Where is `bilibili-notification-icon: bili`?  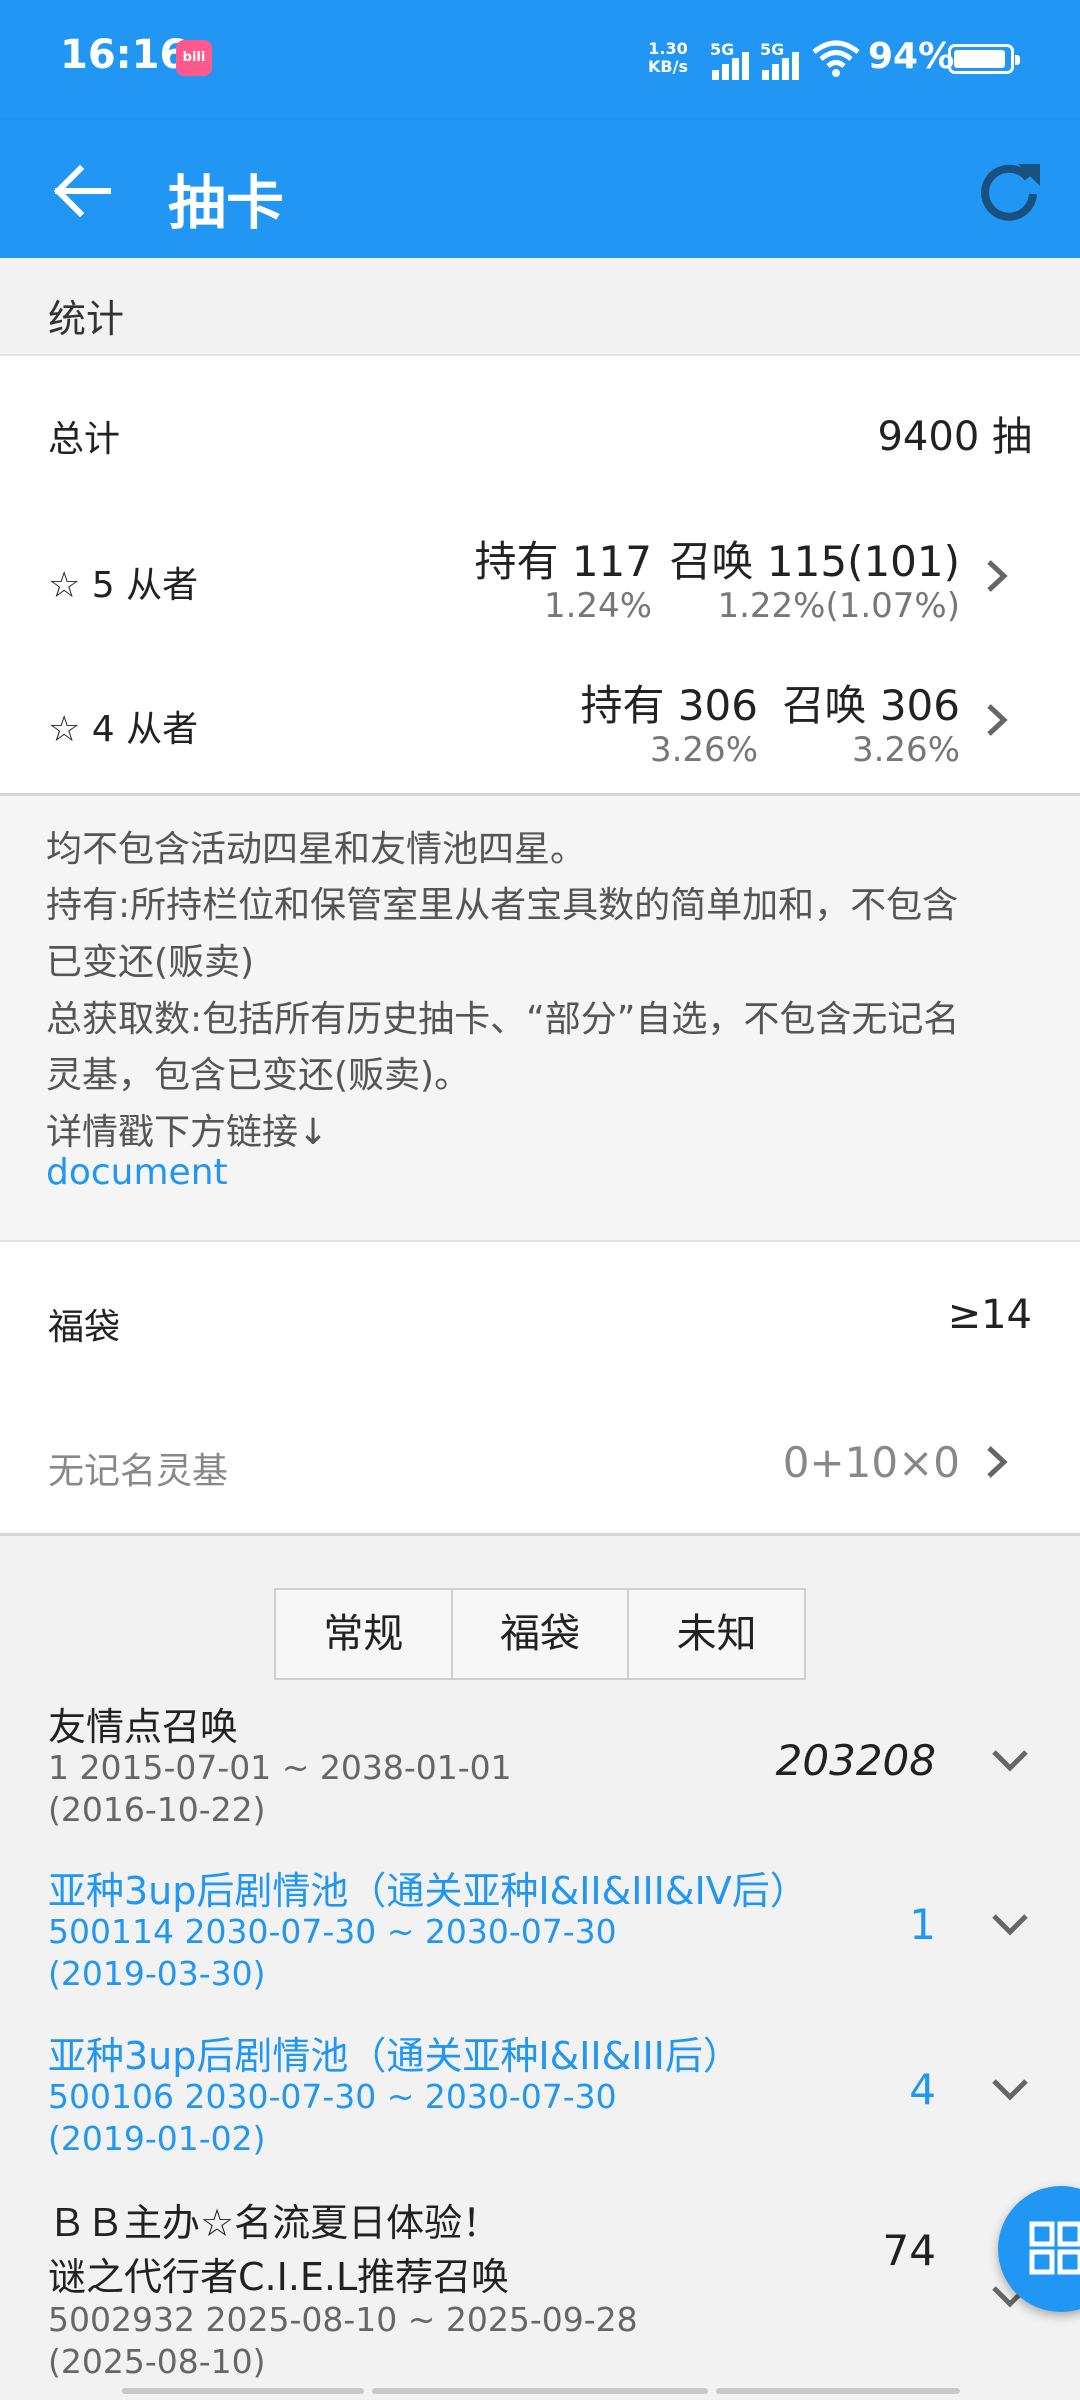 bilibili-notification-icon: bili is located at coordinates (194, 58).